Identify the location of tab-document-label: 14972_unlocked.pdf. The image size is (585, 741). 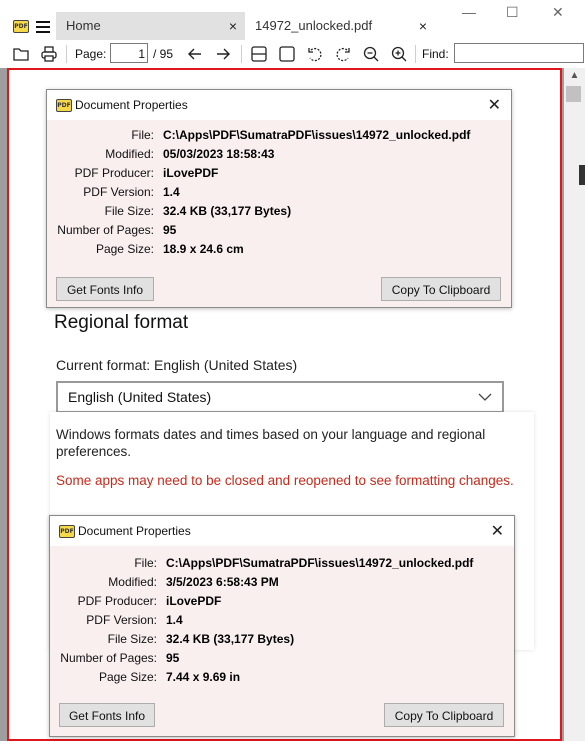
(314, 25).